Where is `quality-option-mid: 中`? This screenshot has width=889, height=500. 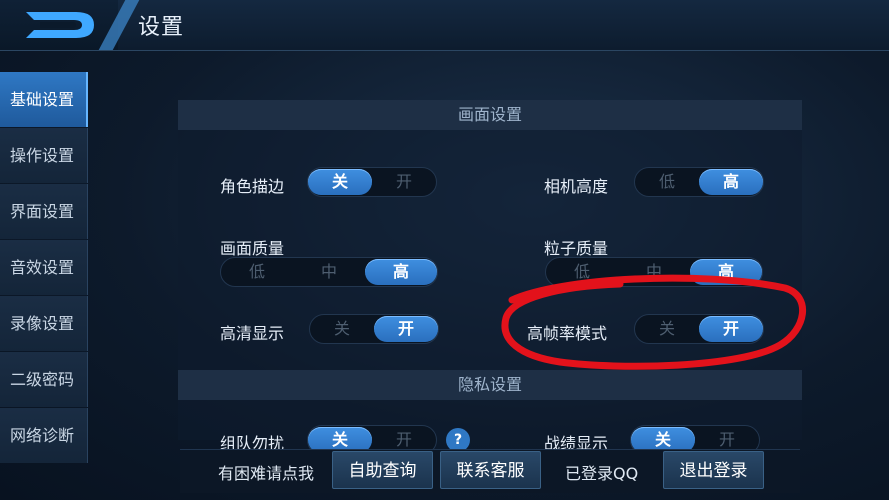
quality-option-mid: 中 is located at coordinates (329, 272).